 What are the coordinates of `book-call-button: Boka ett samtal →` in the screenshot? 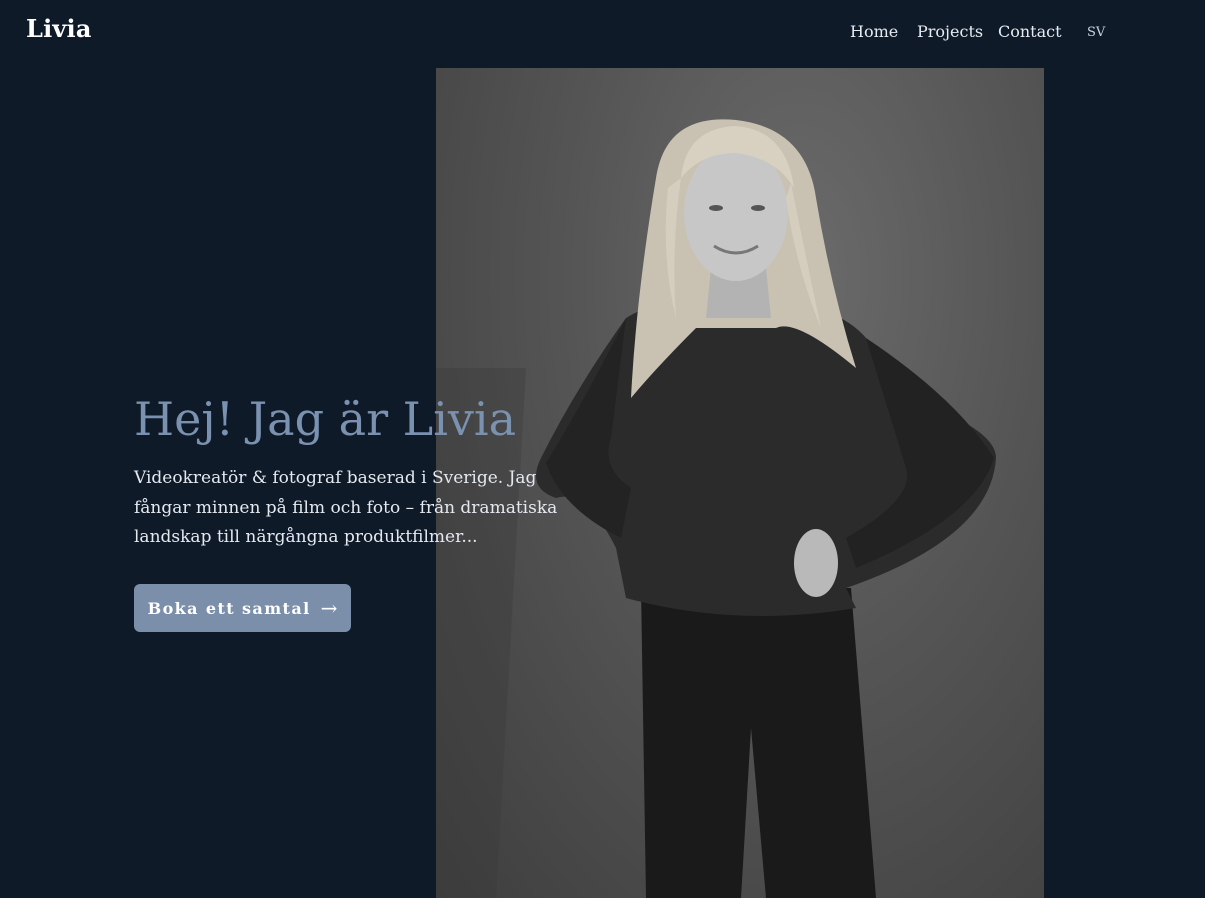 It's located at (242, 608).